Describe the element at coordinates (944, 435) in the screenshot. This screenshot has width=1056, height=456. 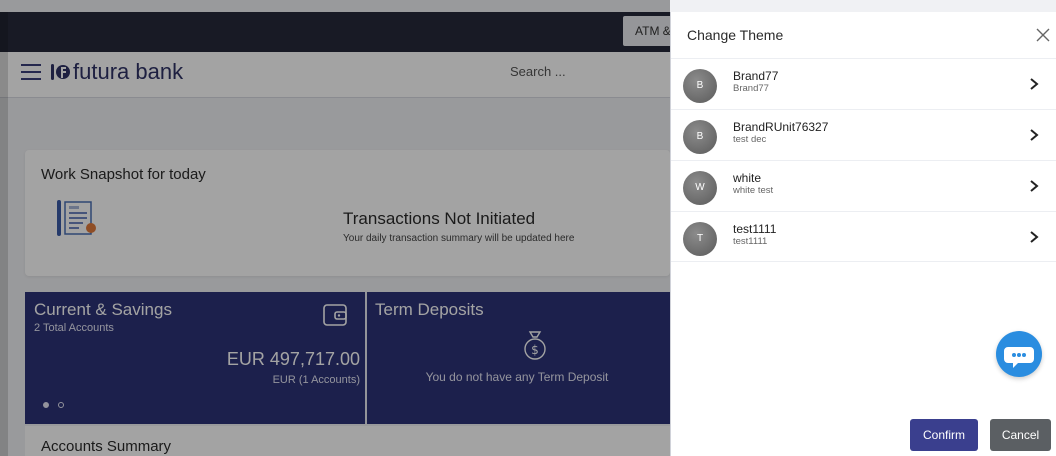
I see `confirm-button: Confirm` at that location.